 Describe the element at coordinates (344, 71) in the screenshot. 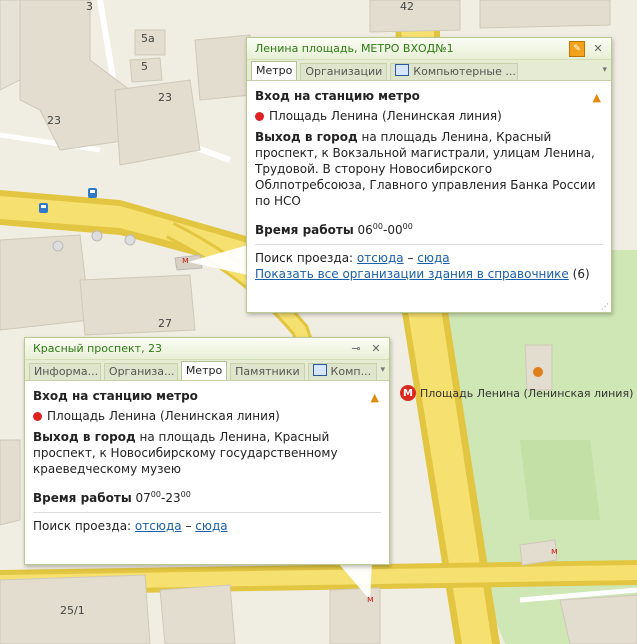

I see `tab-organizations: Организации` at that location.